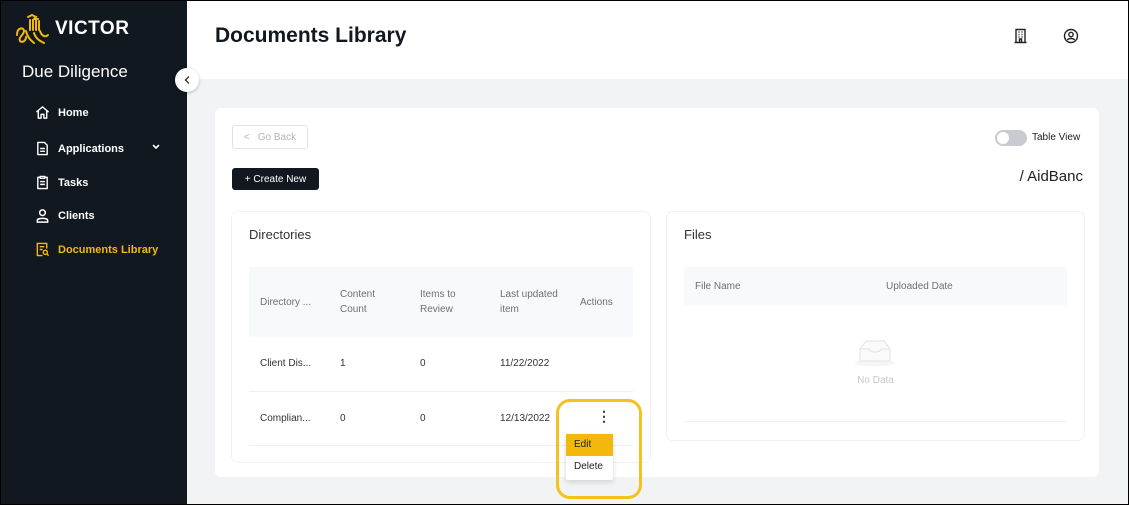 This screenshot has width=1129, height=505. Describe the element at coordinates (601, 302) in the screenshot. I see `column-header-actions: Actions` at that location.